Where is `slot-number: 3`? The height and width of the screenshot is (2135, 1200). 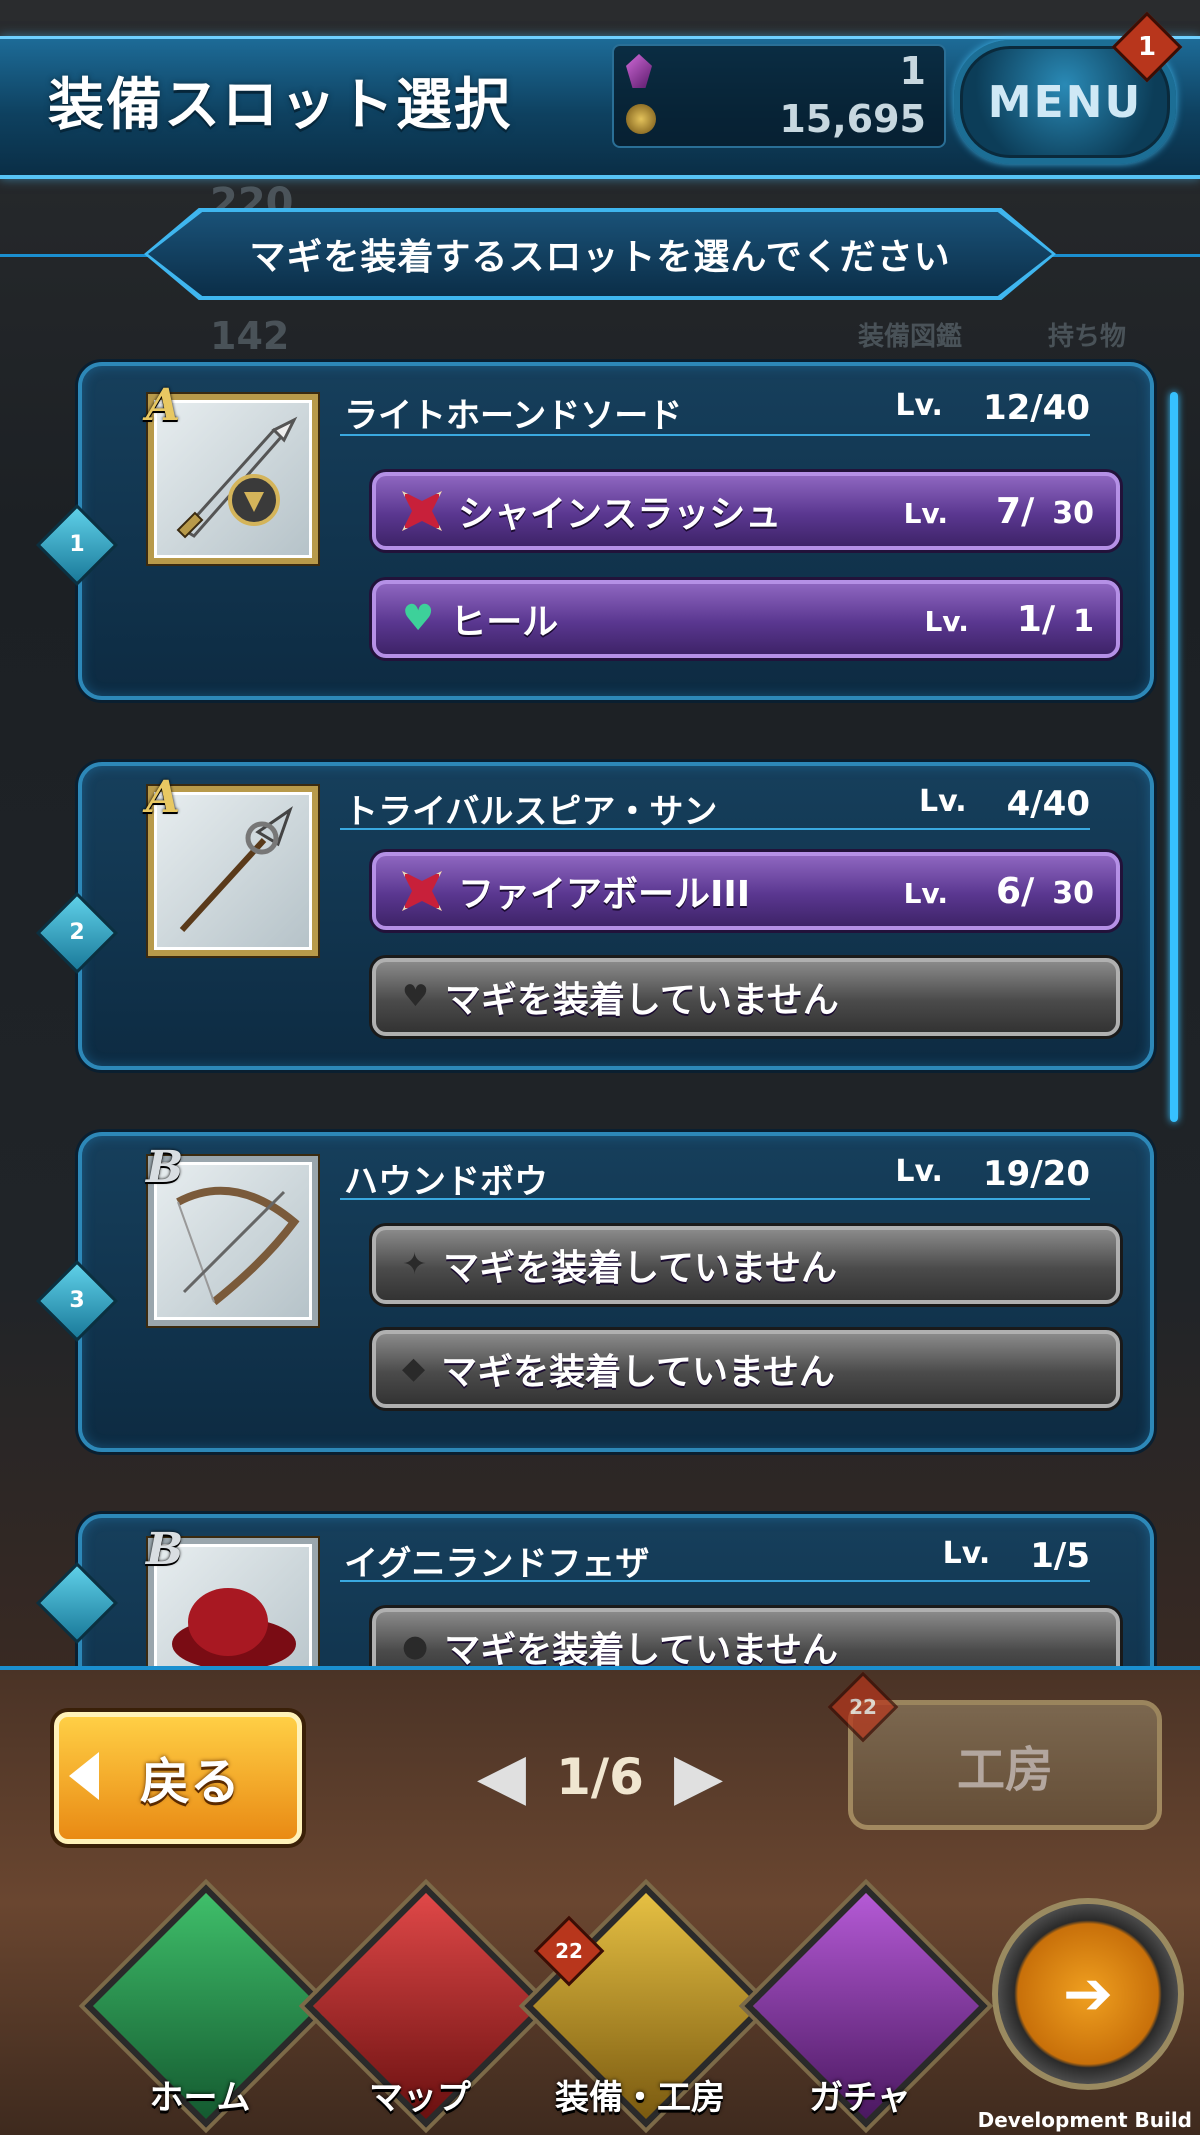
slot-number: 3 is located at coordinates (77, 1300).